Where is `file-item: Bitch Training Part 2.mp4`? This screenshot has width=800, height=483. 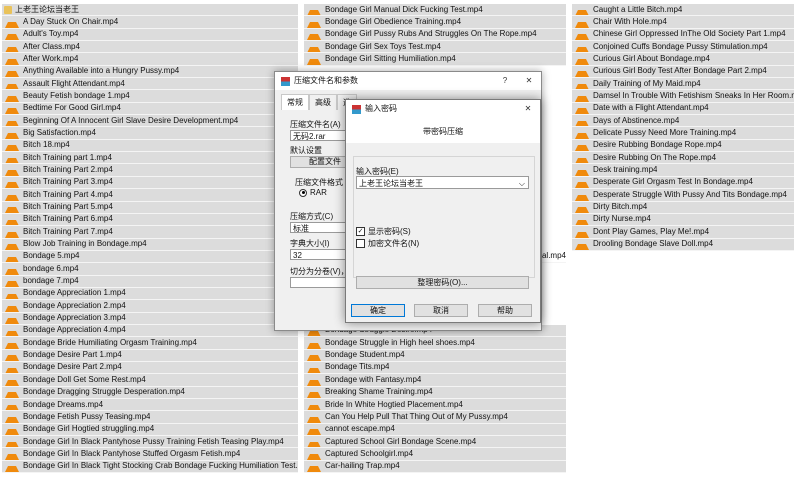
file-item: Bitch Training Part 2.mp4 is located at coordinates (150, 170).